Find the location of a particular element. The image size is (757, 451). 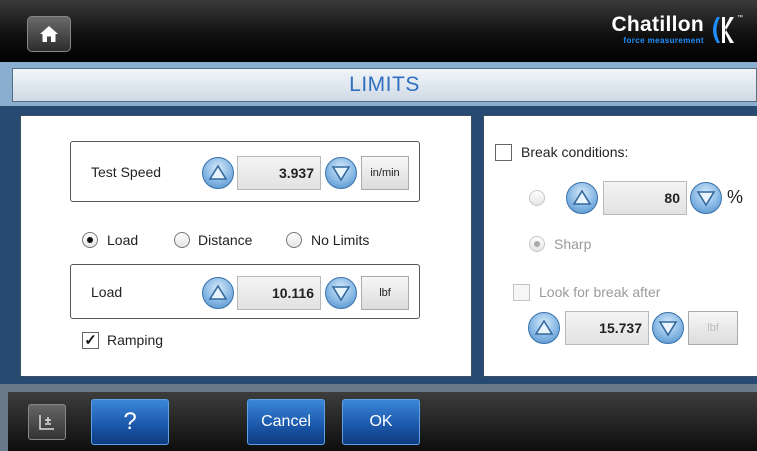

load-radio is located at coordinates (90, 240).